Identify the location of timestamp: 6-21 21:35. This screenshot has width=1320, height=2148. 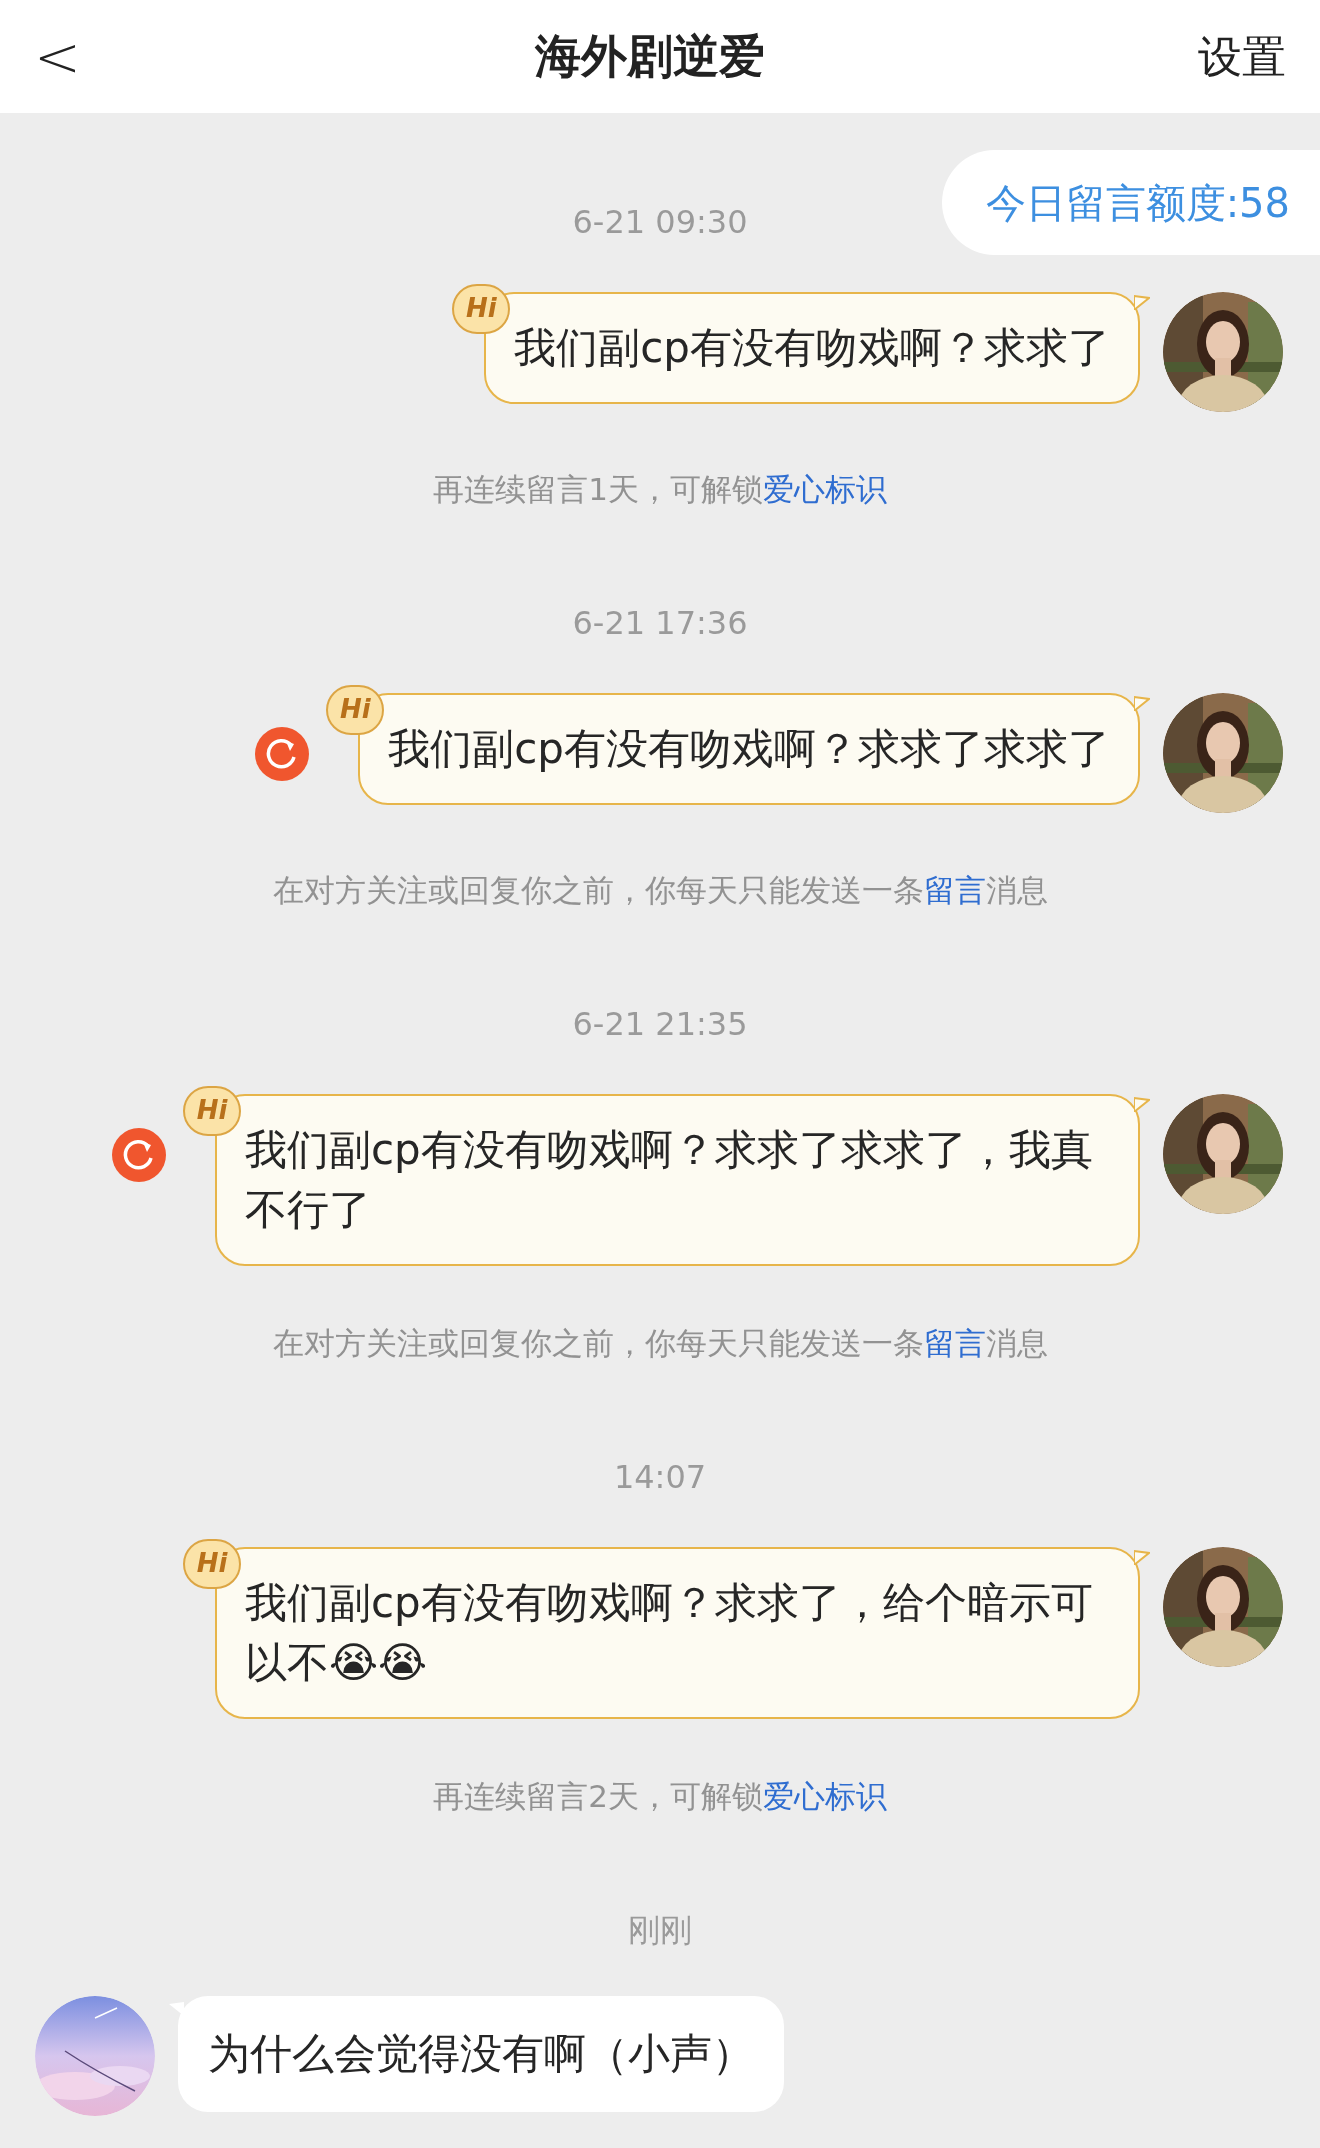
(660, 1024).